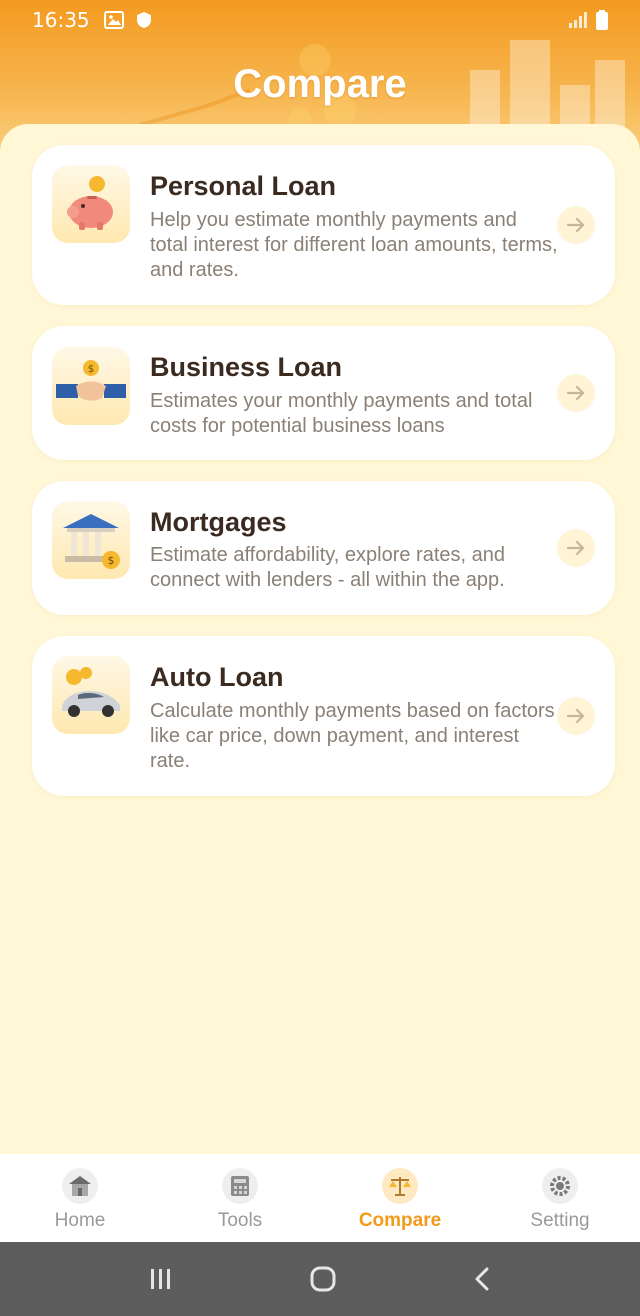 The height and width of the screenshot is (1316, 640). Describe the element at coordinates (91, 540) in the screenshot. I see `bank-building-icon: $` at that location.